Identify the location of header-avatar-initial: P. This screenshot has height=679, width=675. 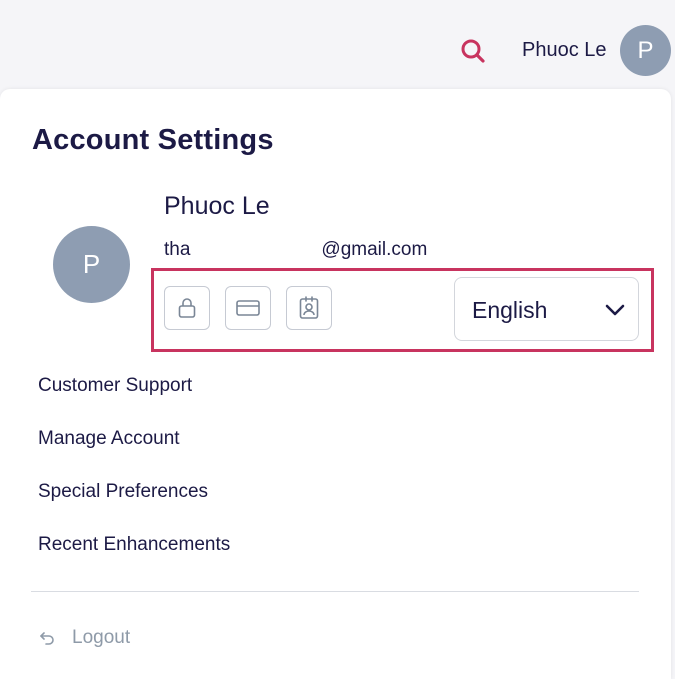
(645, 50).